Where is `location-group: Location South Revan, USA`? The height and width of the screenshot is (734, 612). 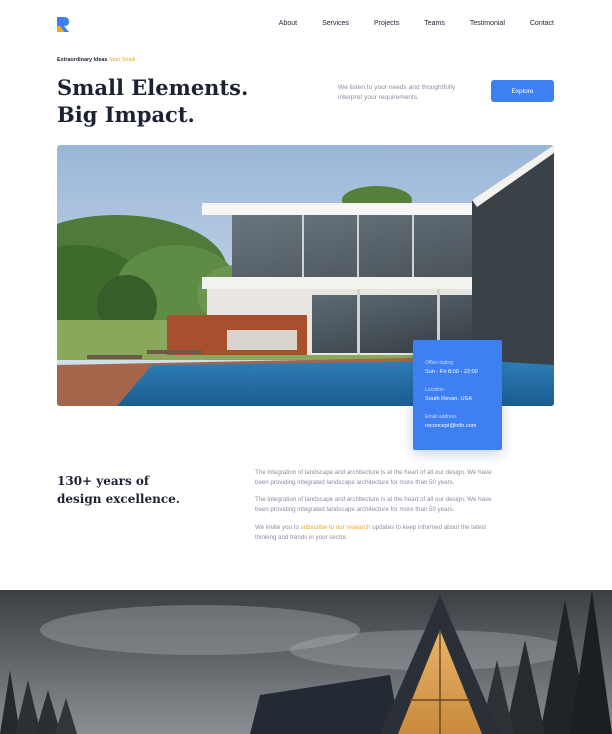
location-group: Location South Revan, USA is located at coordinates (448, 394).